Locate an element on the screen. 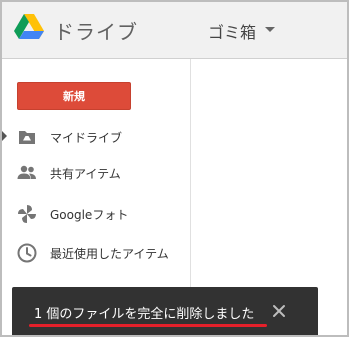 The height and width of the screenshot is (337, 349). people-icon is located at coordinates (26, 172).